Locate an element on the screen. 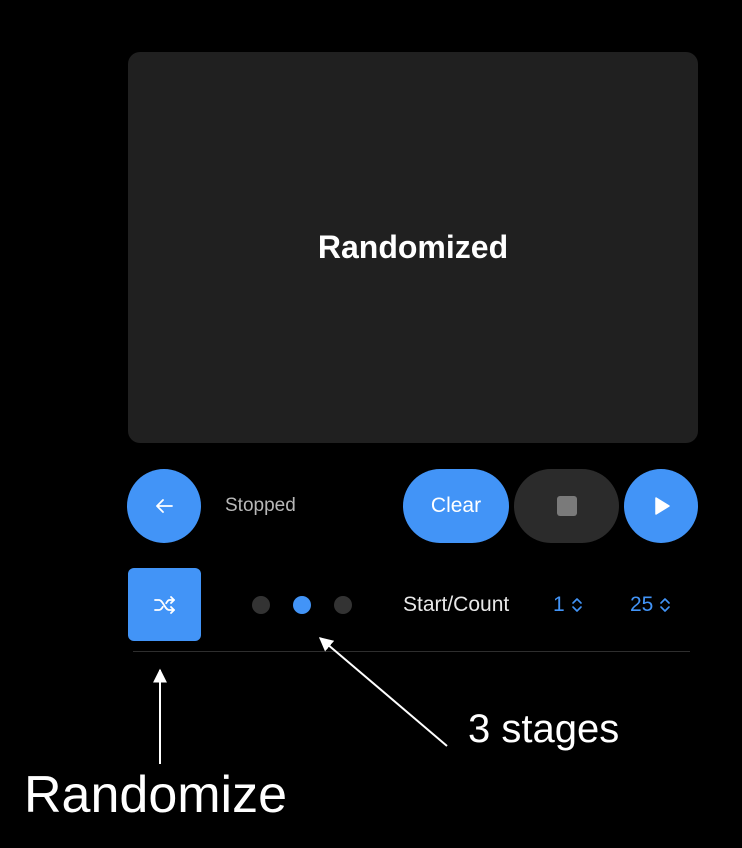  stages-arrow is located at coordinates (383, 692).